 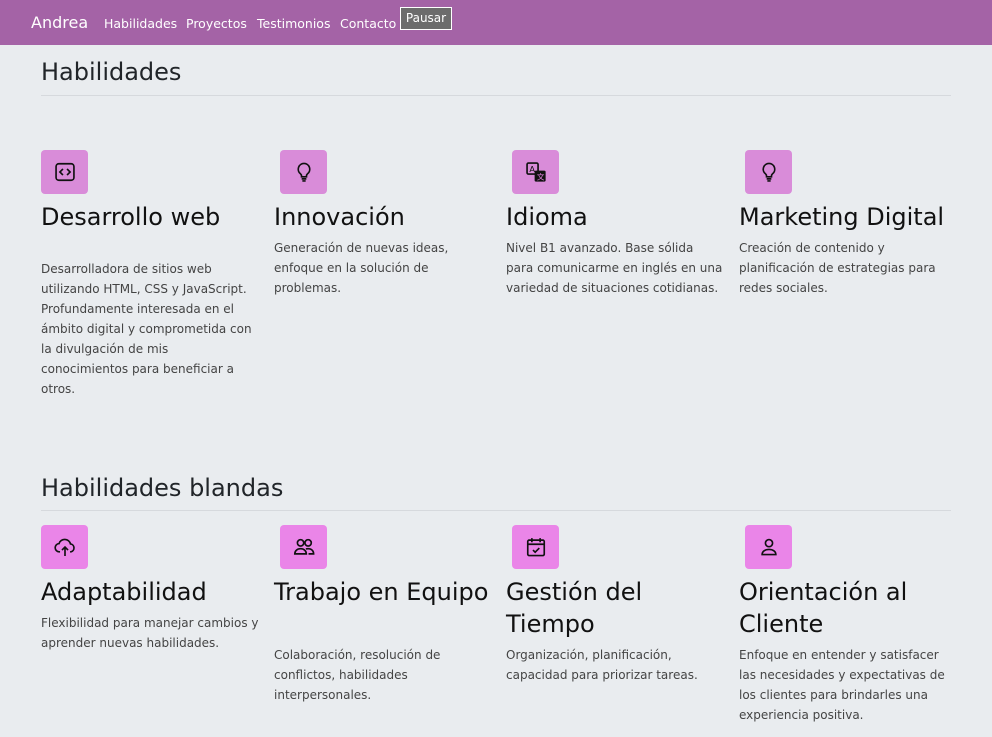 I want to click on svg-text: A, so click(x=532, y=169).